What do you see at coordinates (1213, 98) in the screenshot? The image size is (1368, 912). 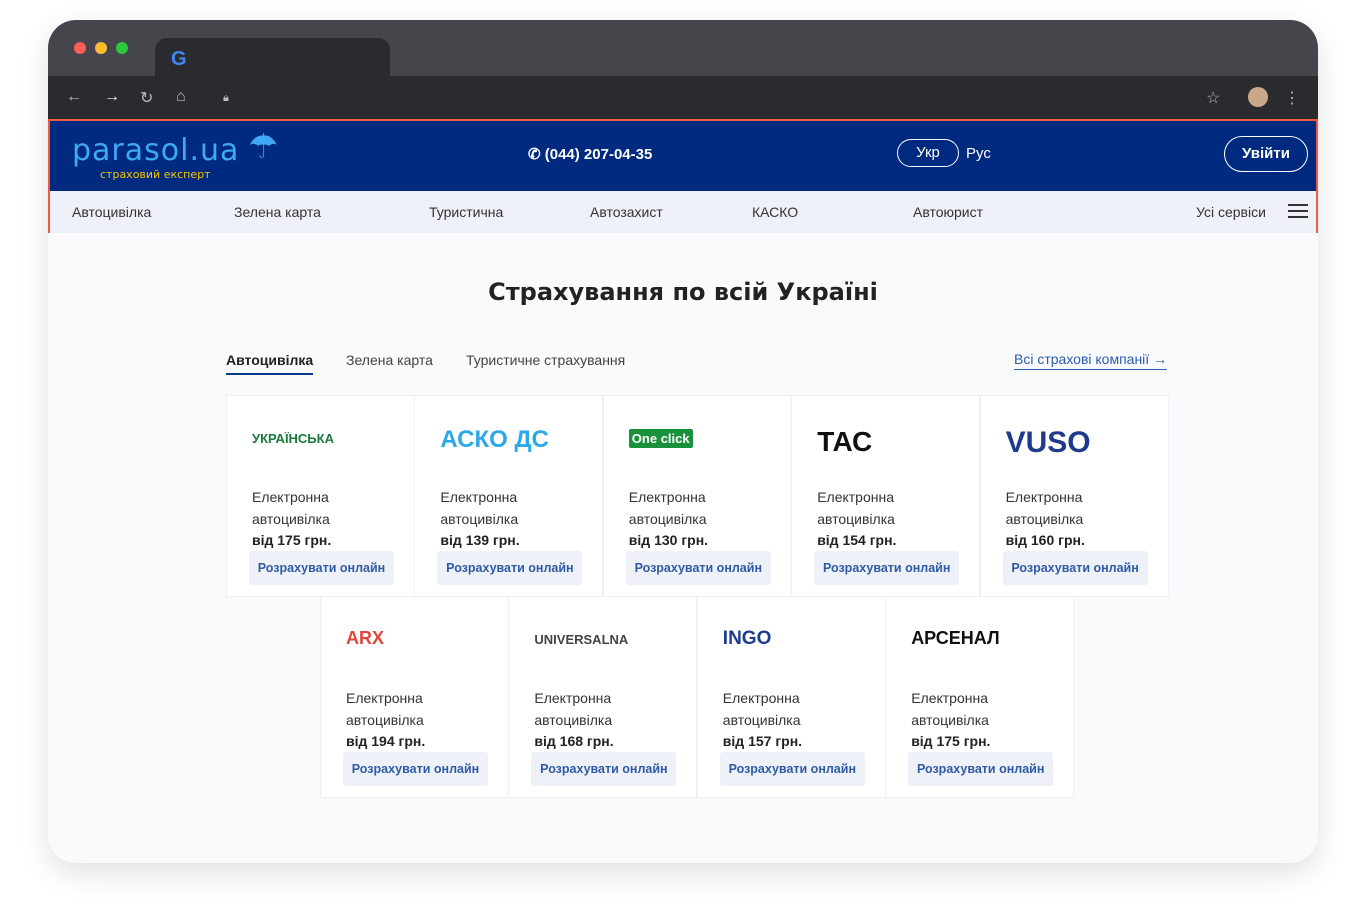 I see `star-icon: ☆` at bounding box center [1213, 98].